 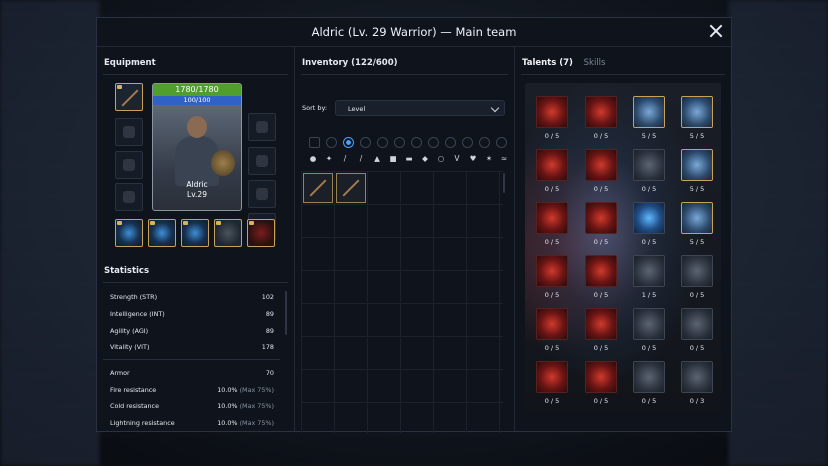 What do you see at coordinates (547, 63) in the screenshot?
I see `tab-talents: Talents (7)` at bounding box center [547, 63].